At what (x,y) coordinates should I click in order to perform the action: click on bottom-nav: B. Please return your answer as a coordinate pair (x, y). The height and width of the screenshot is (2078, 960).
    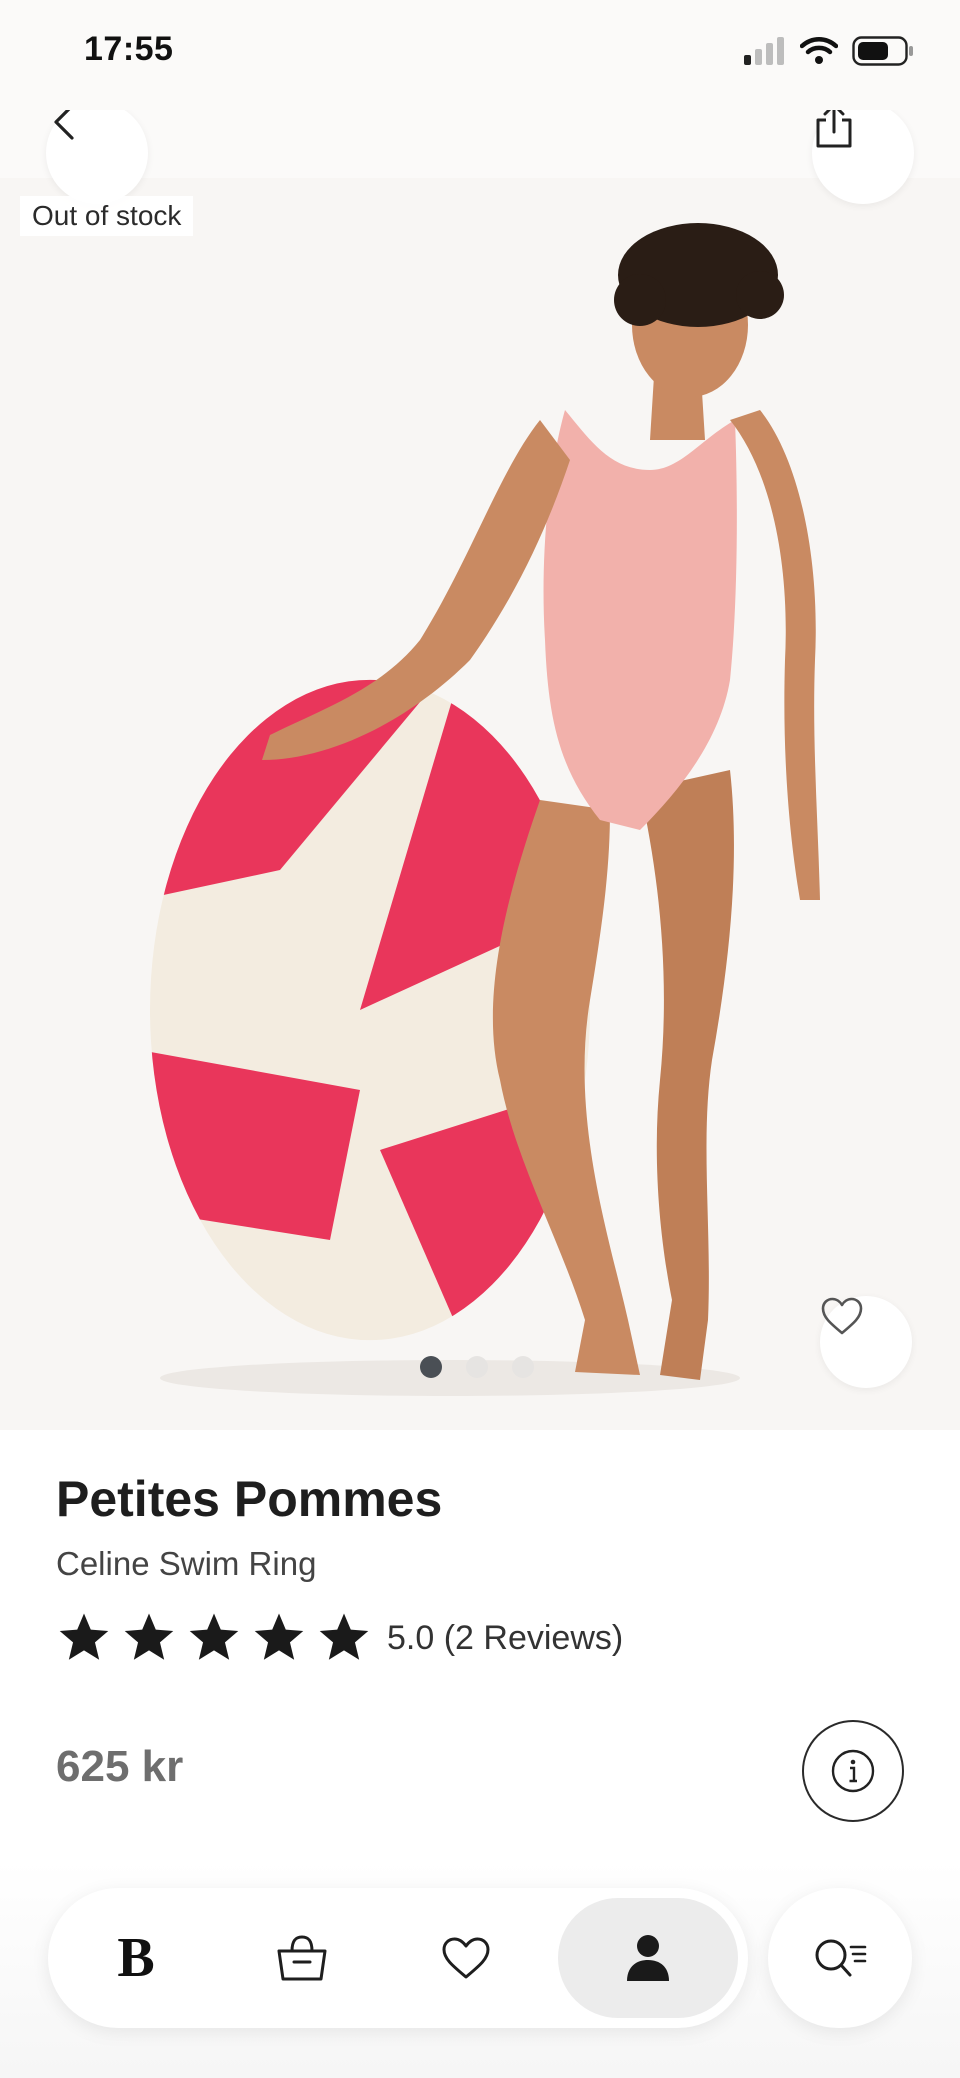
    Looking at the image, I should click on (398, 1958).